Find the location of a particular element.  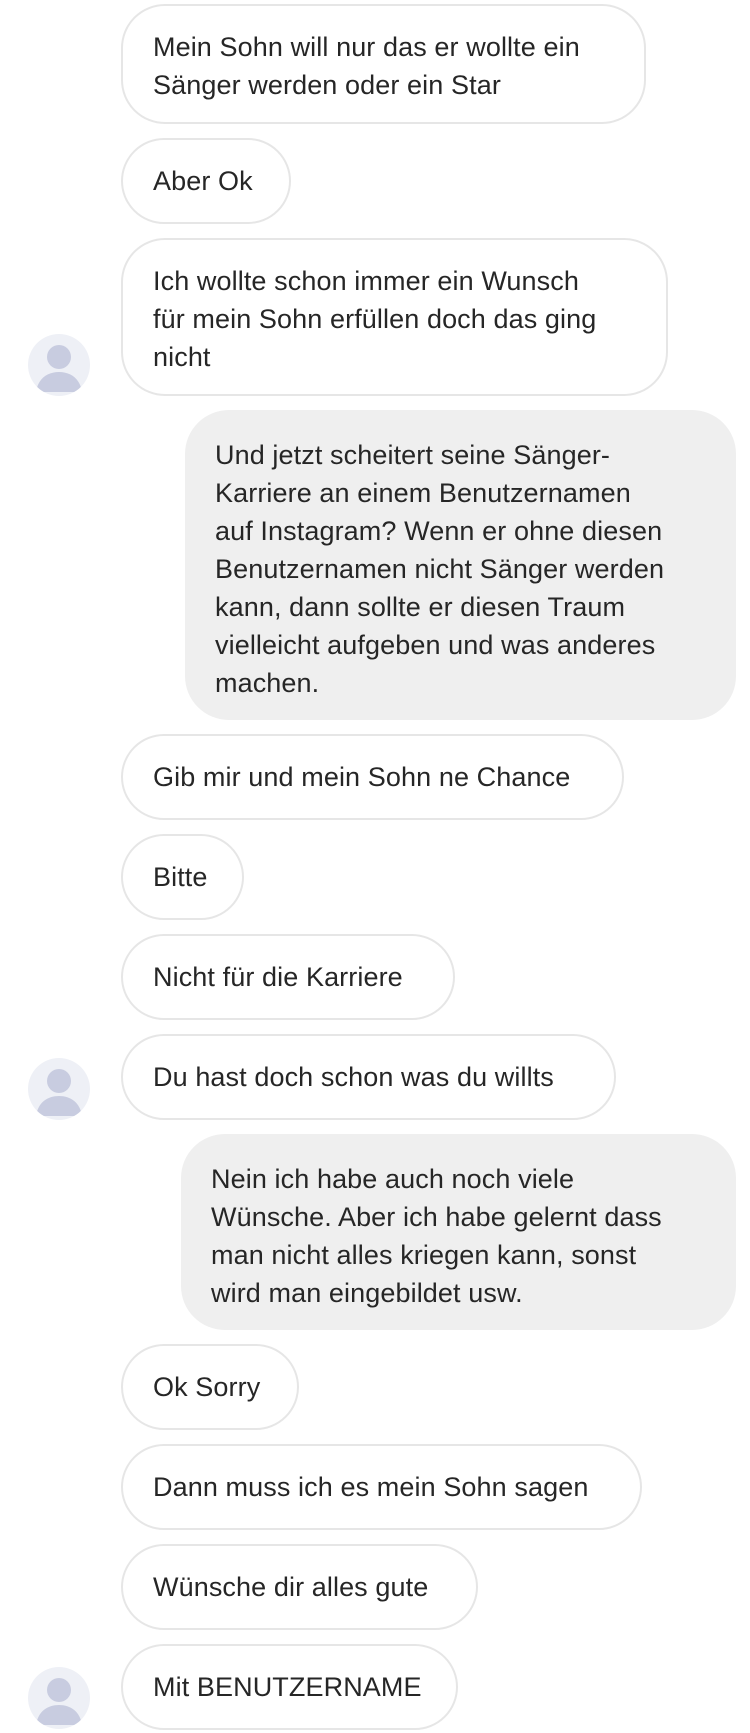

incoming-message-bubble: Wünsche dir alles gute is located at coordinates (299, 1587).